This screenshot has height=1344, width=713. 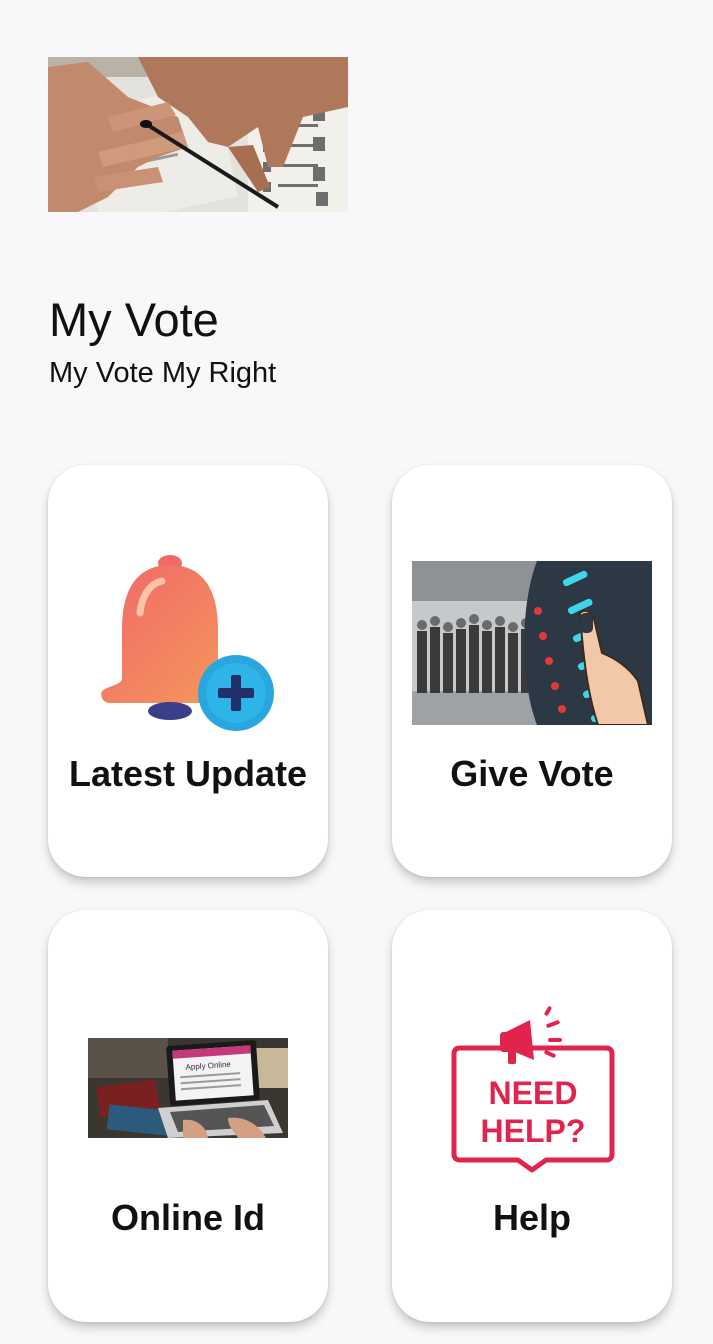 I want to click on help-label: Help, so click(x=531, y=1217).